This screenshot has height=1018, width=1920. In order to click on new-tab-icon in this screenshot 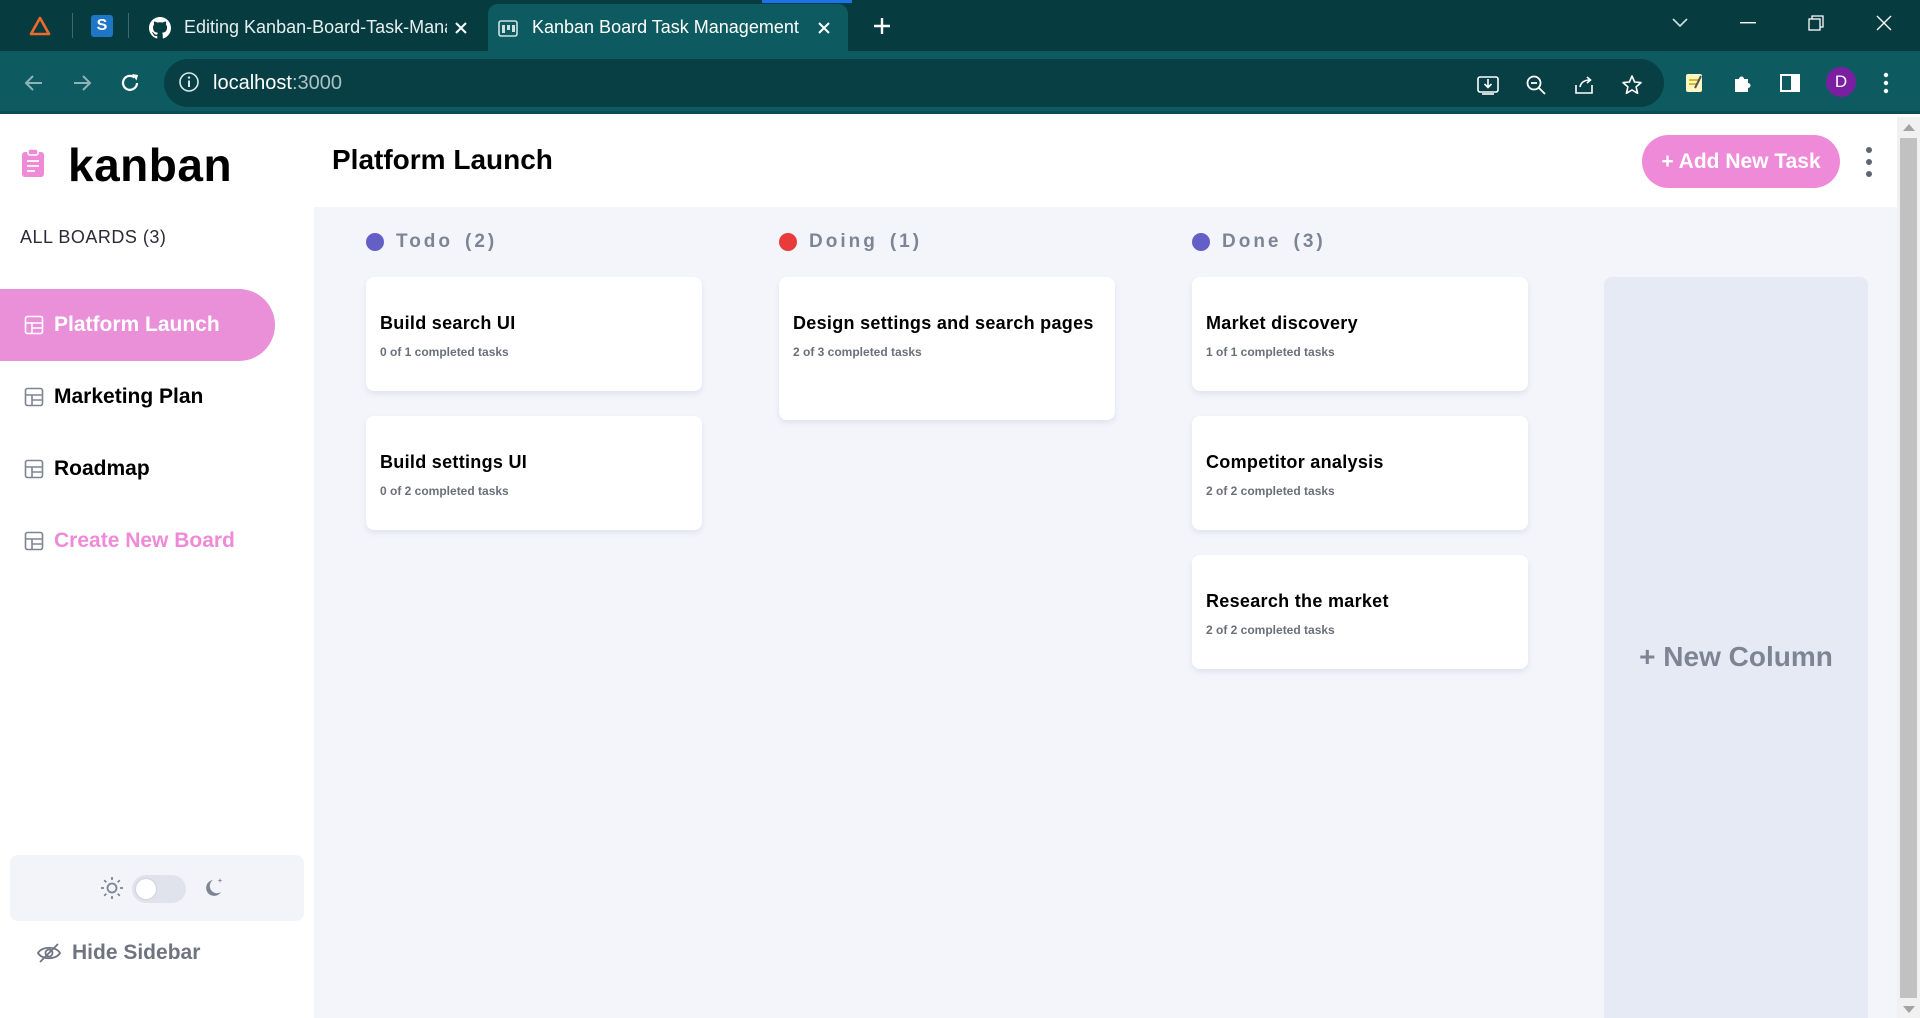, I will do `click(882, 26)`.